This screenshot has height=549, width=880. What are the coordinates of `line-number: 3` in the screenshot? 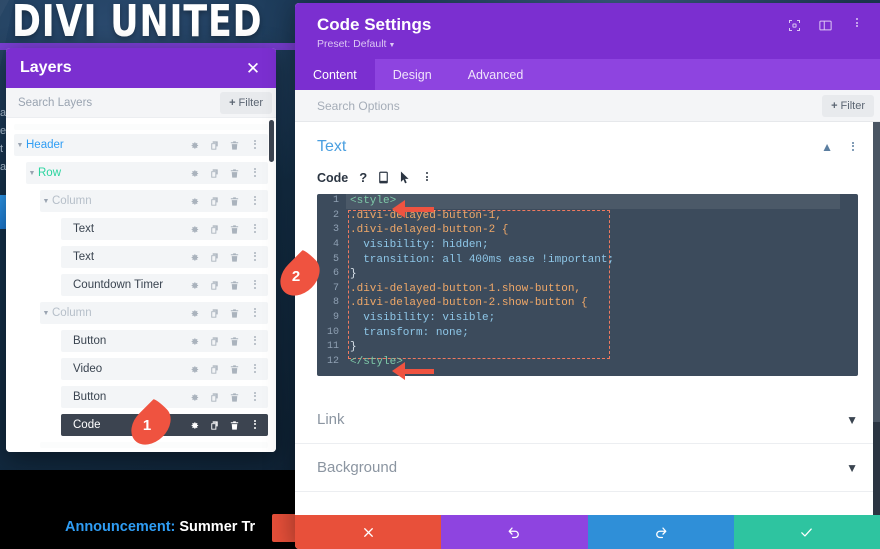 It's located at (335, 230).